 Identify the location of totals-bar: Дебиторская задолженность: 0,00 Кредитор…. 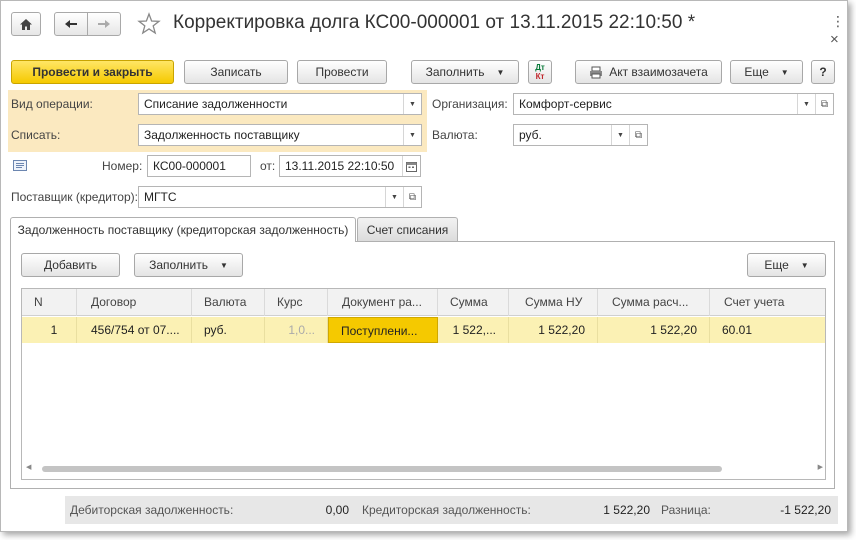
(451, 510).